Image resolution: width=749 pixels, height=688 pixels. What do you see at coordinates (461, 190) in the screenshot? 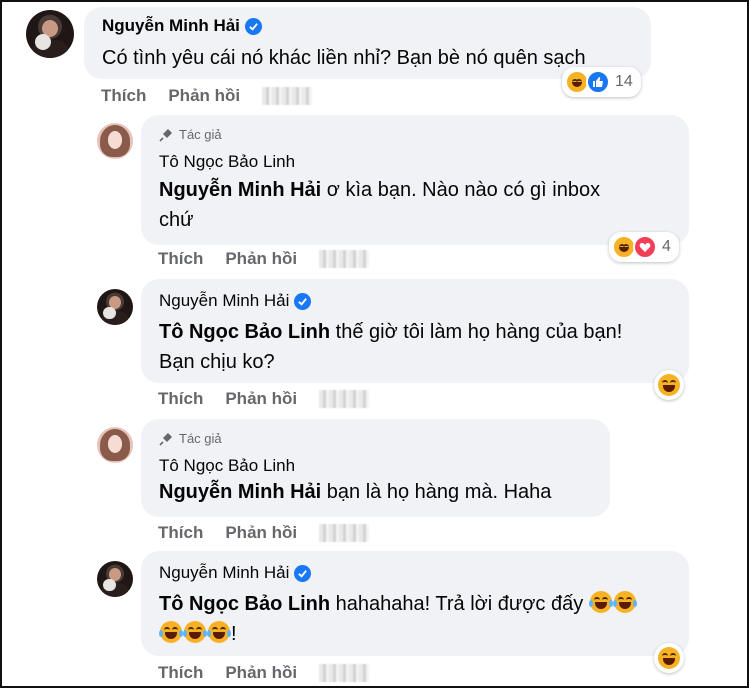
I see `comment-text-line: ơ kìa bạn. Nào nào có gì inbox` at bounding box center [461, 190].